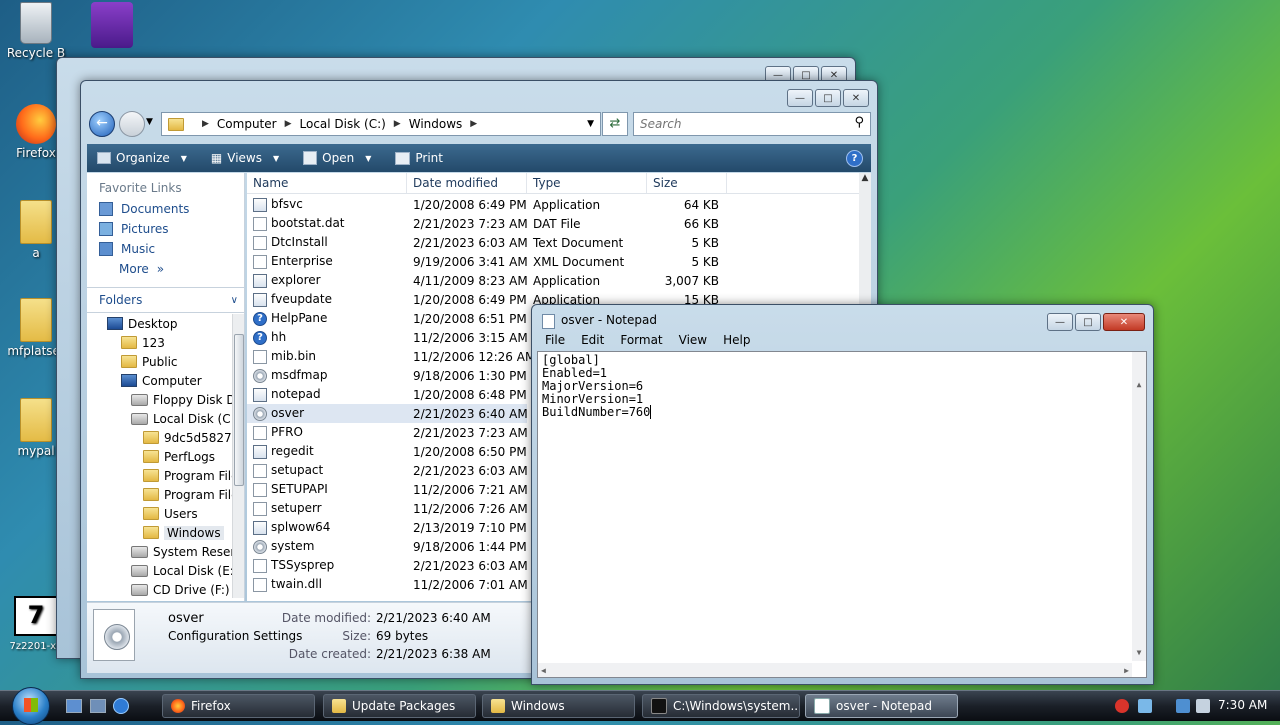 This screenshot has width=1280, height=725. What do you see at coordinates (443, 124) in the screenshot?
I see `breadcrumb-windows: Windows ▶` at bounding box center [443, 124].